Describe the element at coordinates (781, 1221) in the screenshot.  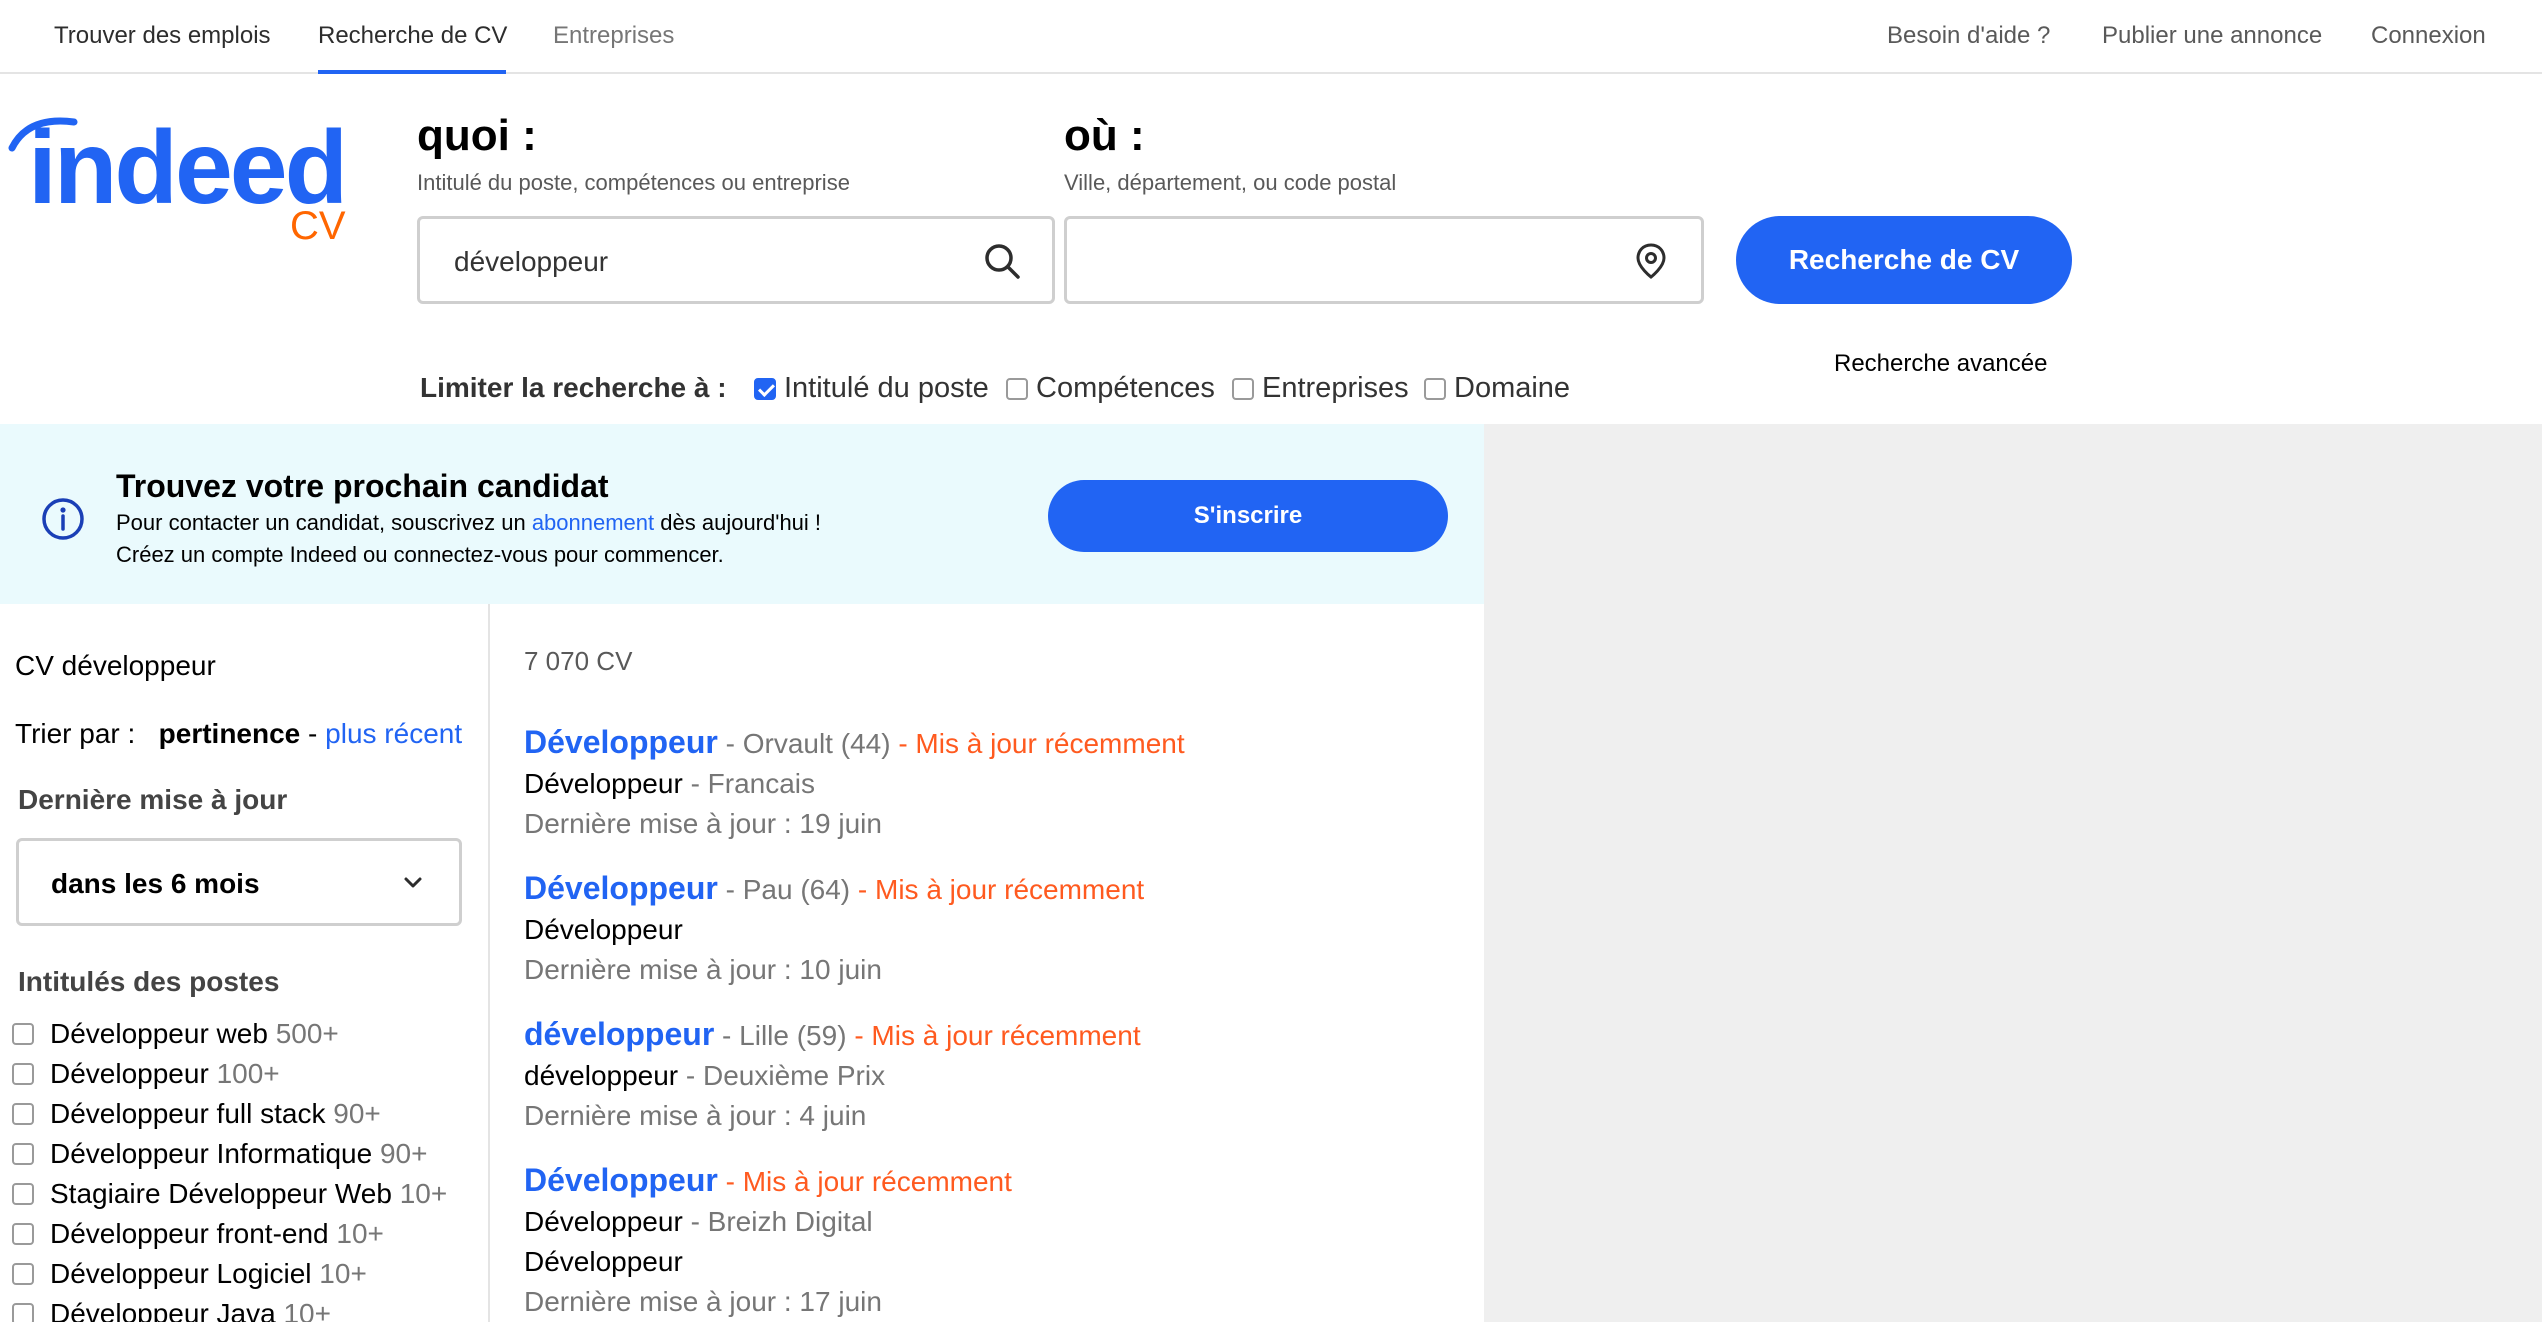
I see `result-company: - Breizh Digital` at that location.